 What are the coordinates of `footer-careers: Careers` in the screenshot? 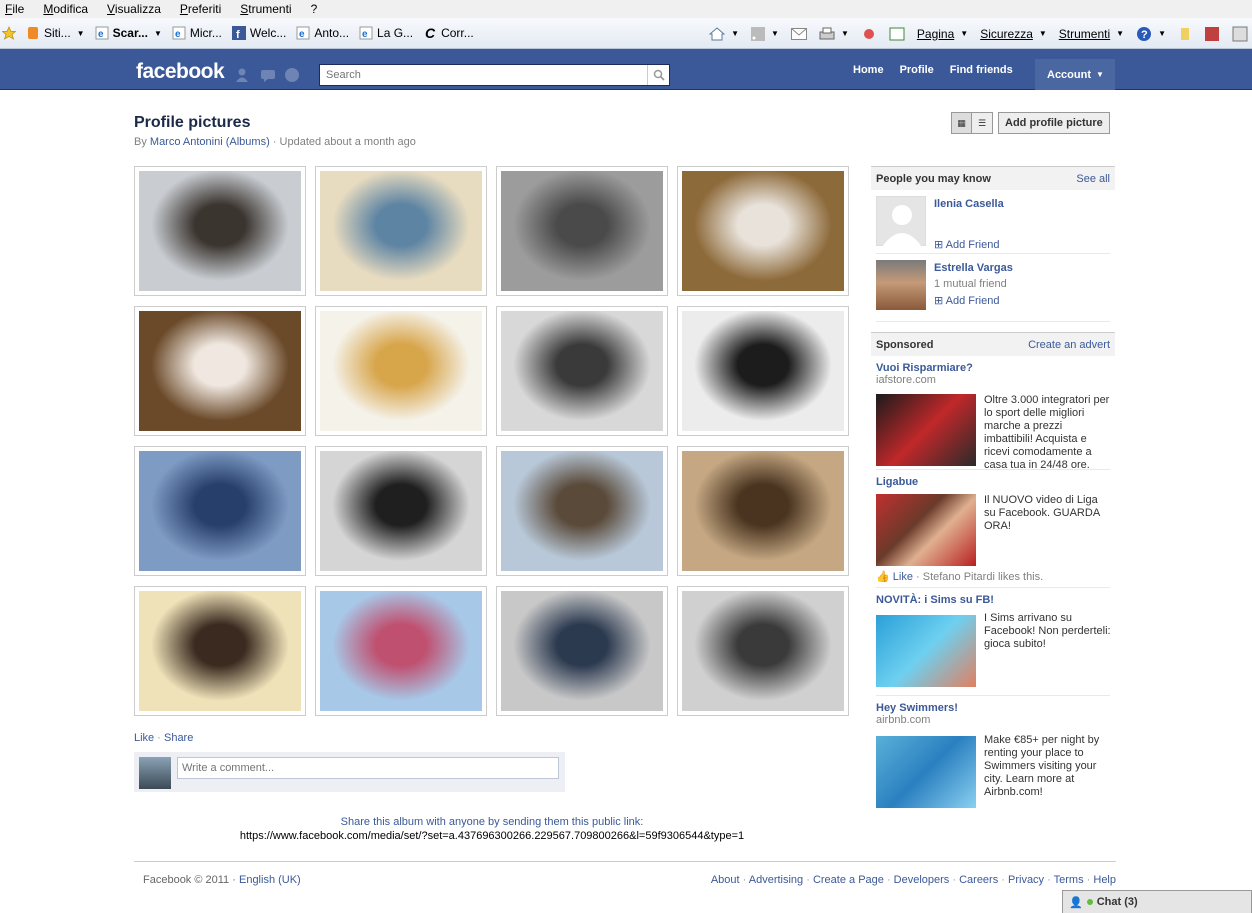 It's located at (978, 880).